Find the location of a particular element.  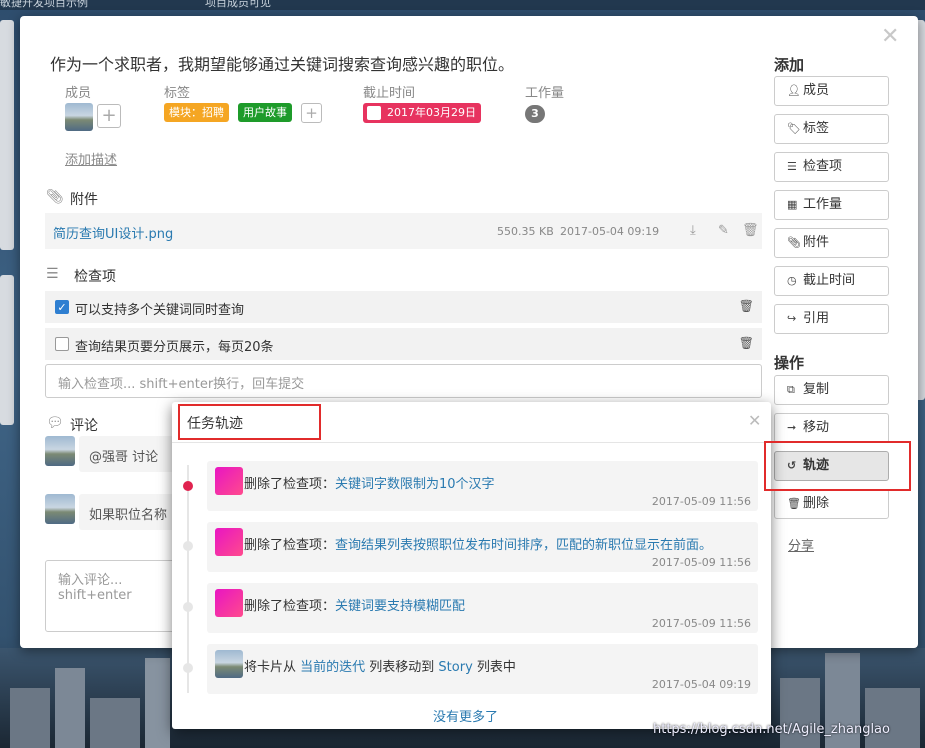

due-checkbox is located at coordinates (374, 113).